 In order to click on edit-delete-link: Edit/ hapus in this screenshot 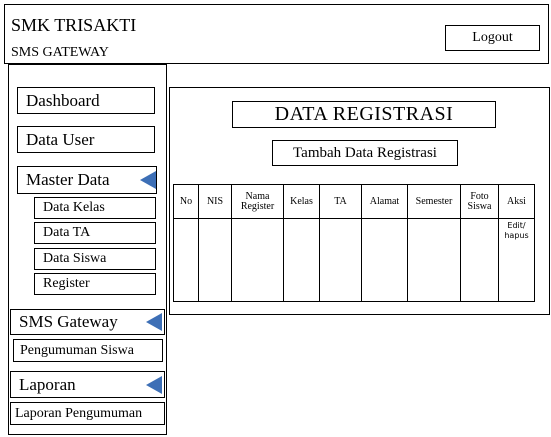, I will do `click(516, 231)`.